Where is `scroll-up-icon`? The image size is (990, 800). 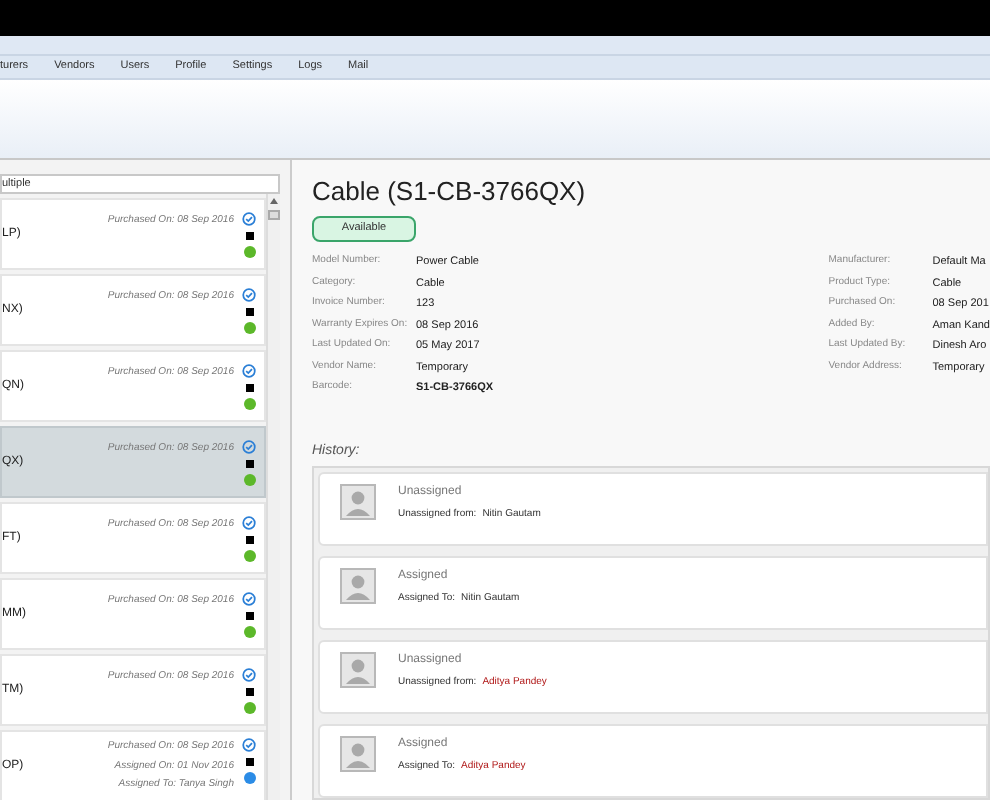
scroll-up-icon is located at coordinates (274, 201).